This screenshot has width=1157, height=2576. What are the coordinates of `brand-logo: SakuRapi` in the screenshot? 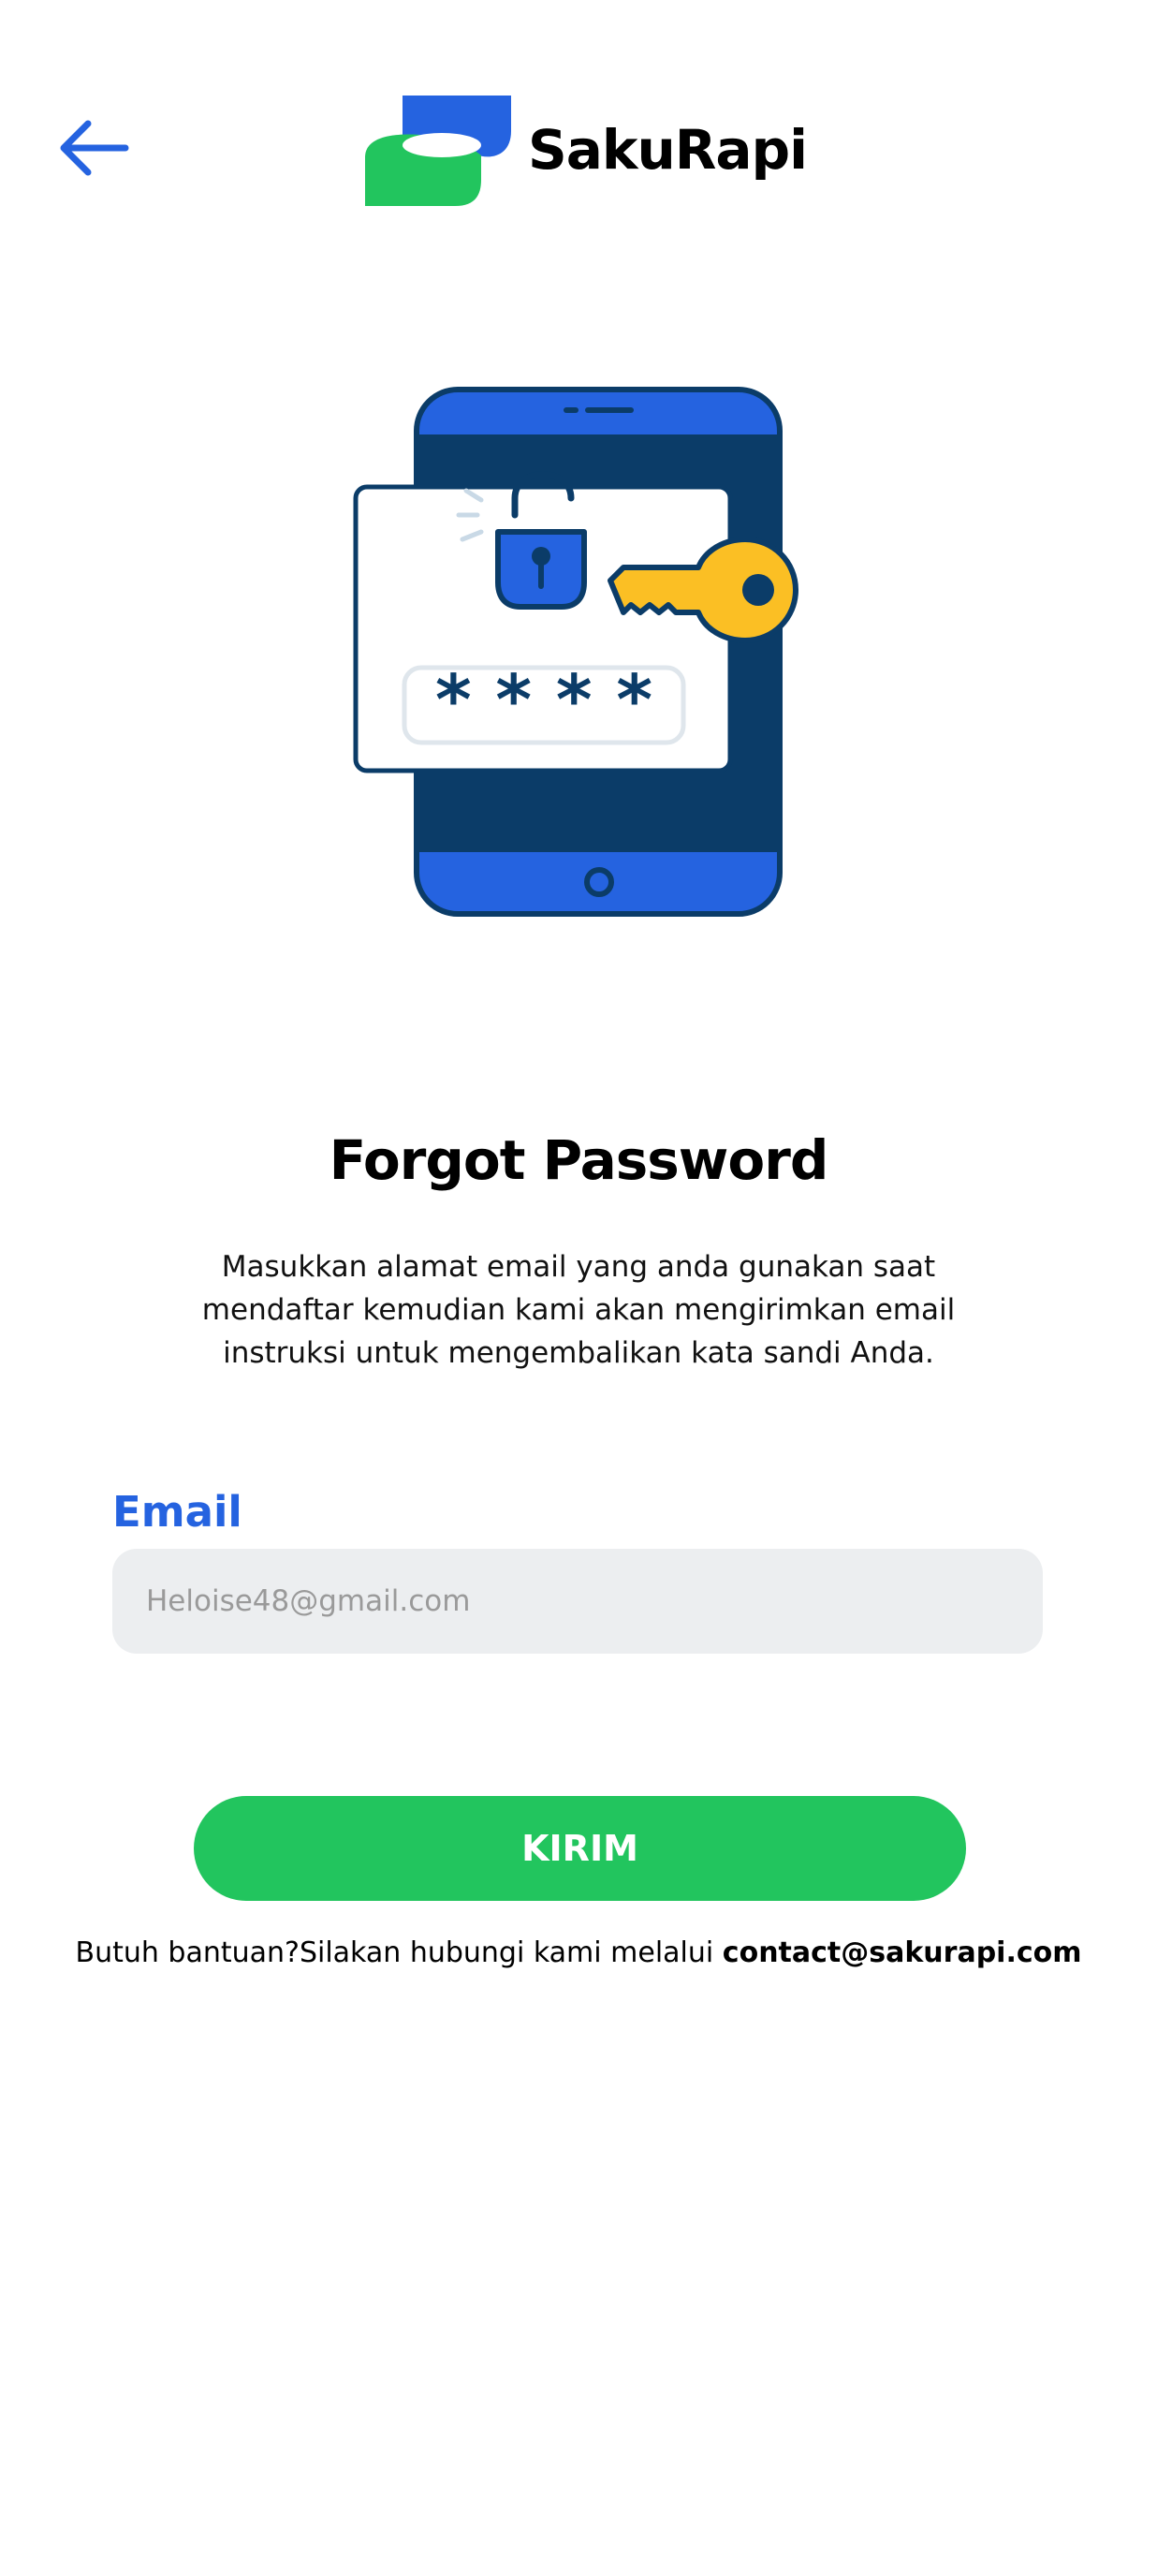 It's located at (586, 150).